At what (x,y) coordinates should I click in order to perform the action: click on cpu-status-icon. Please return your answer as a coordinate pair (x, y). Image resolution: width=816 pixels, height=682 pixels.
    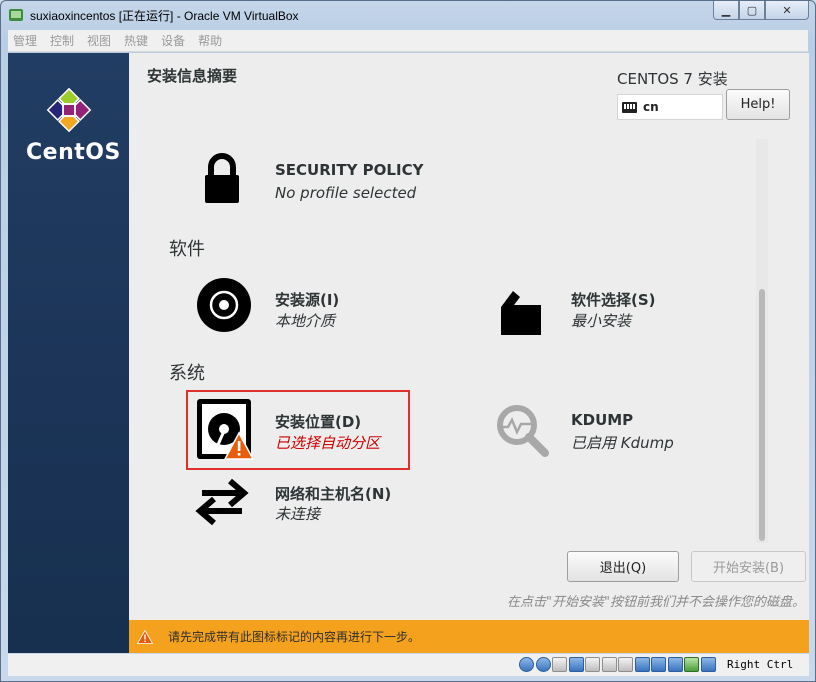
    Looking at the image, I should click on (658, 664).